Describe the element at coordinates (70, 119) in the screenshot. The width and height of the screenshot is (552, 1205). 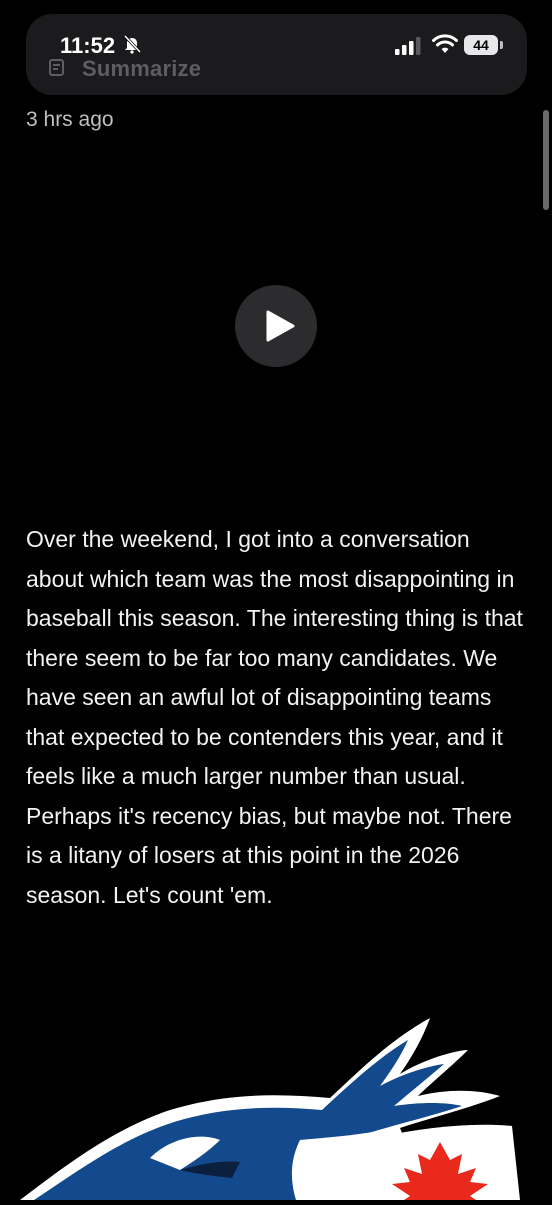
I see `article-timestamp: 3 hrs ago` at that location.